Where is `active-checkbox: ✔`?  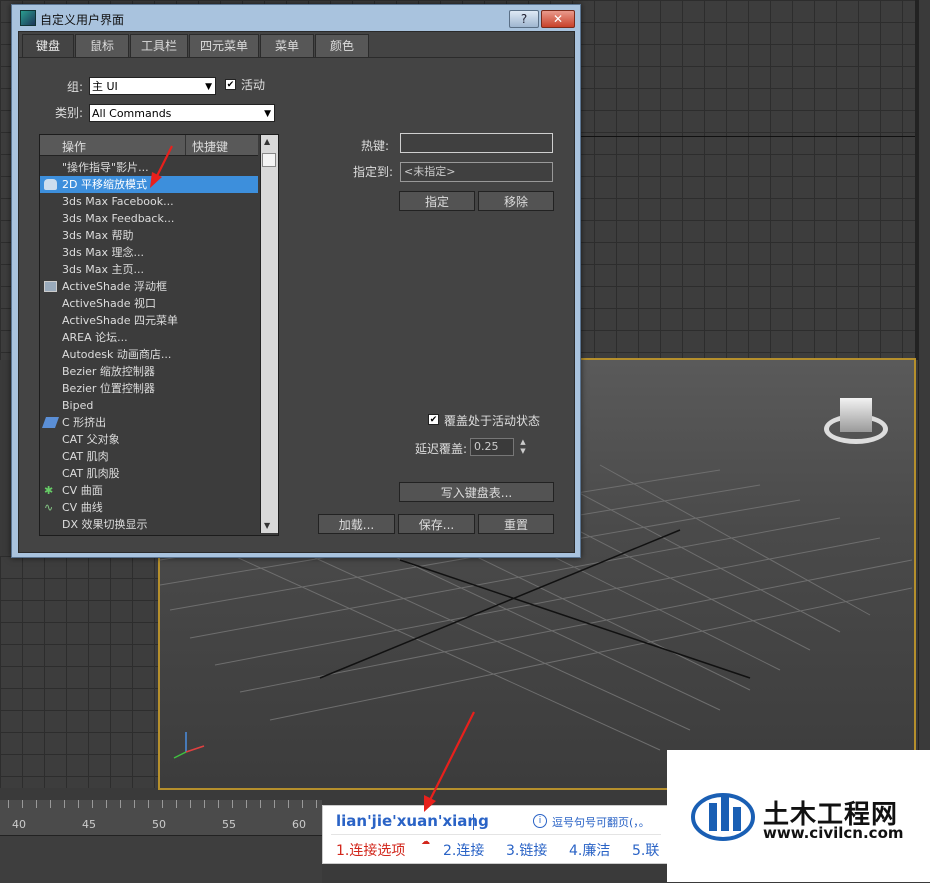
active-checkbox: ✔ is located at coordinates (230, 84).